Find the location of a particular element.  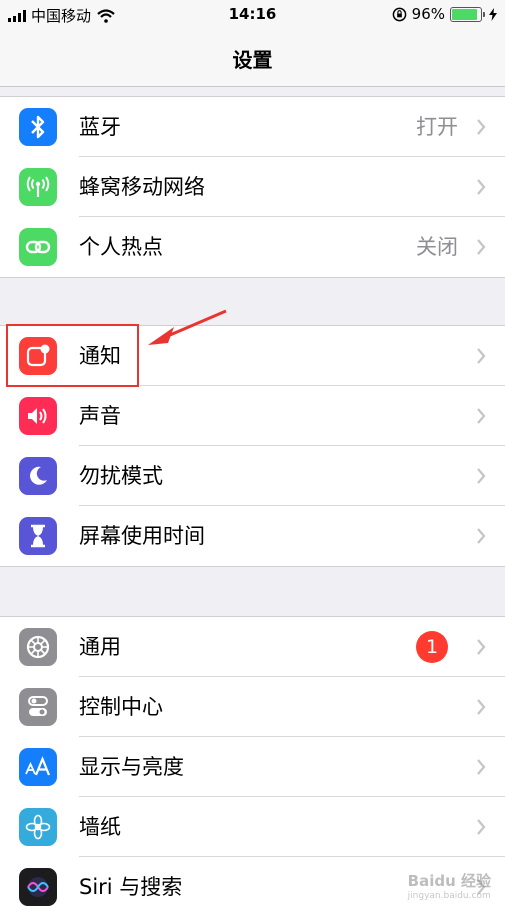

text-size-icon is located at coordinates (38, 767).